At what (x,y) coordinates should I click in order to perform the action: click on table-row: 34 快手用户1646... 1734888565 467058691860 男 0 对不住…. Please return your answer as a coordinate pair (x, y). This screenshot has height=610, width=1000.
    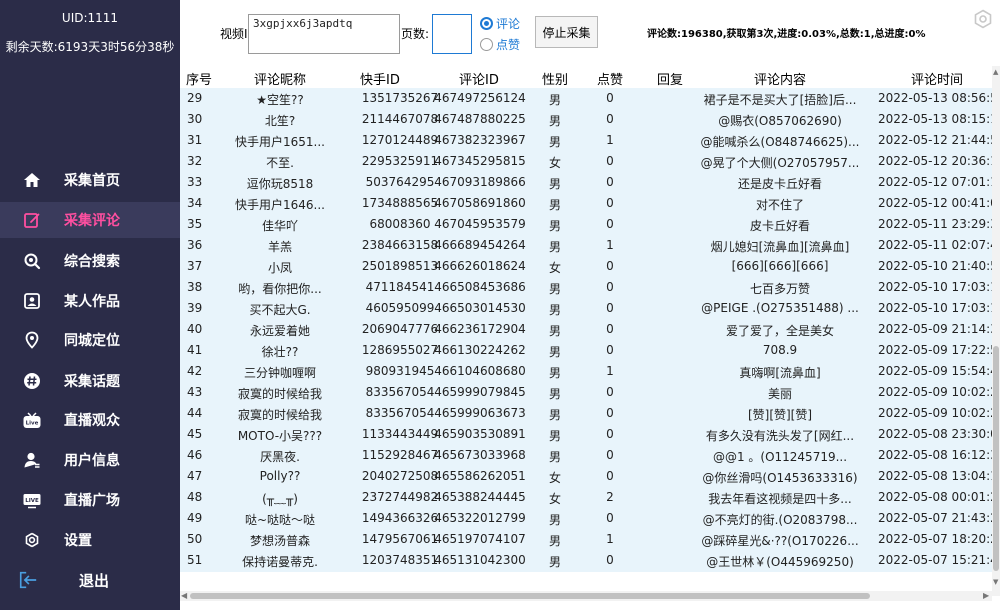
    Looking at the image, I should click on (586, 203).